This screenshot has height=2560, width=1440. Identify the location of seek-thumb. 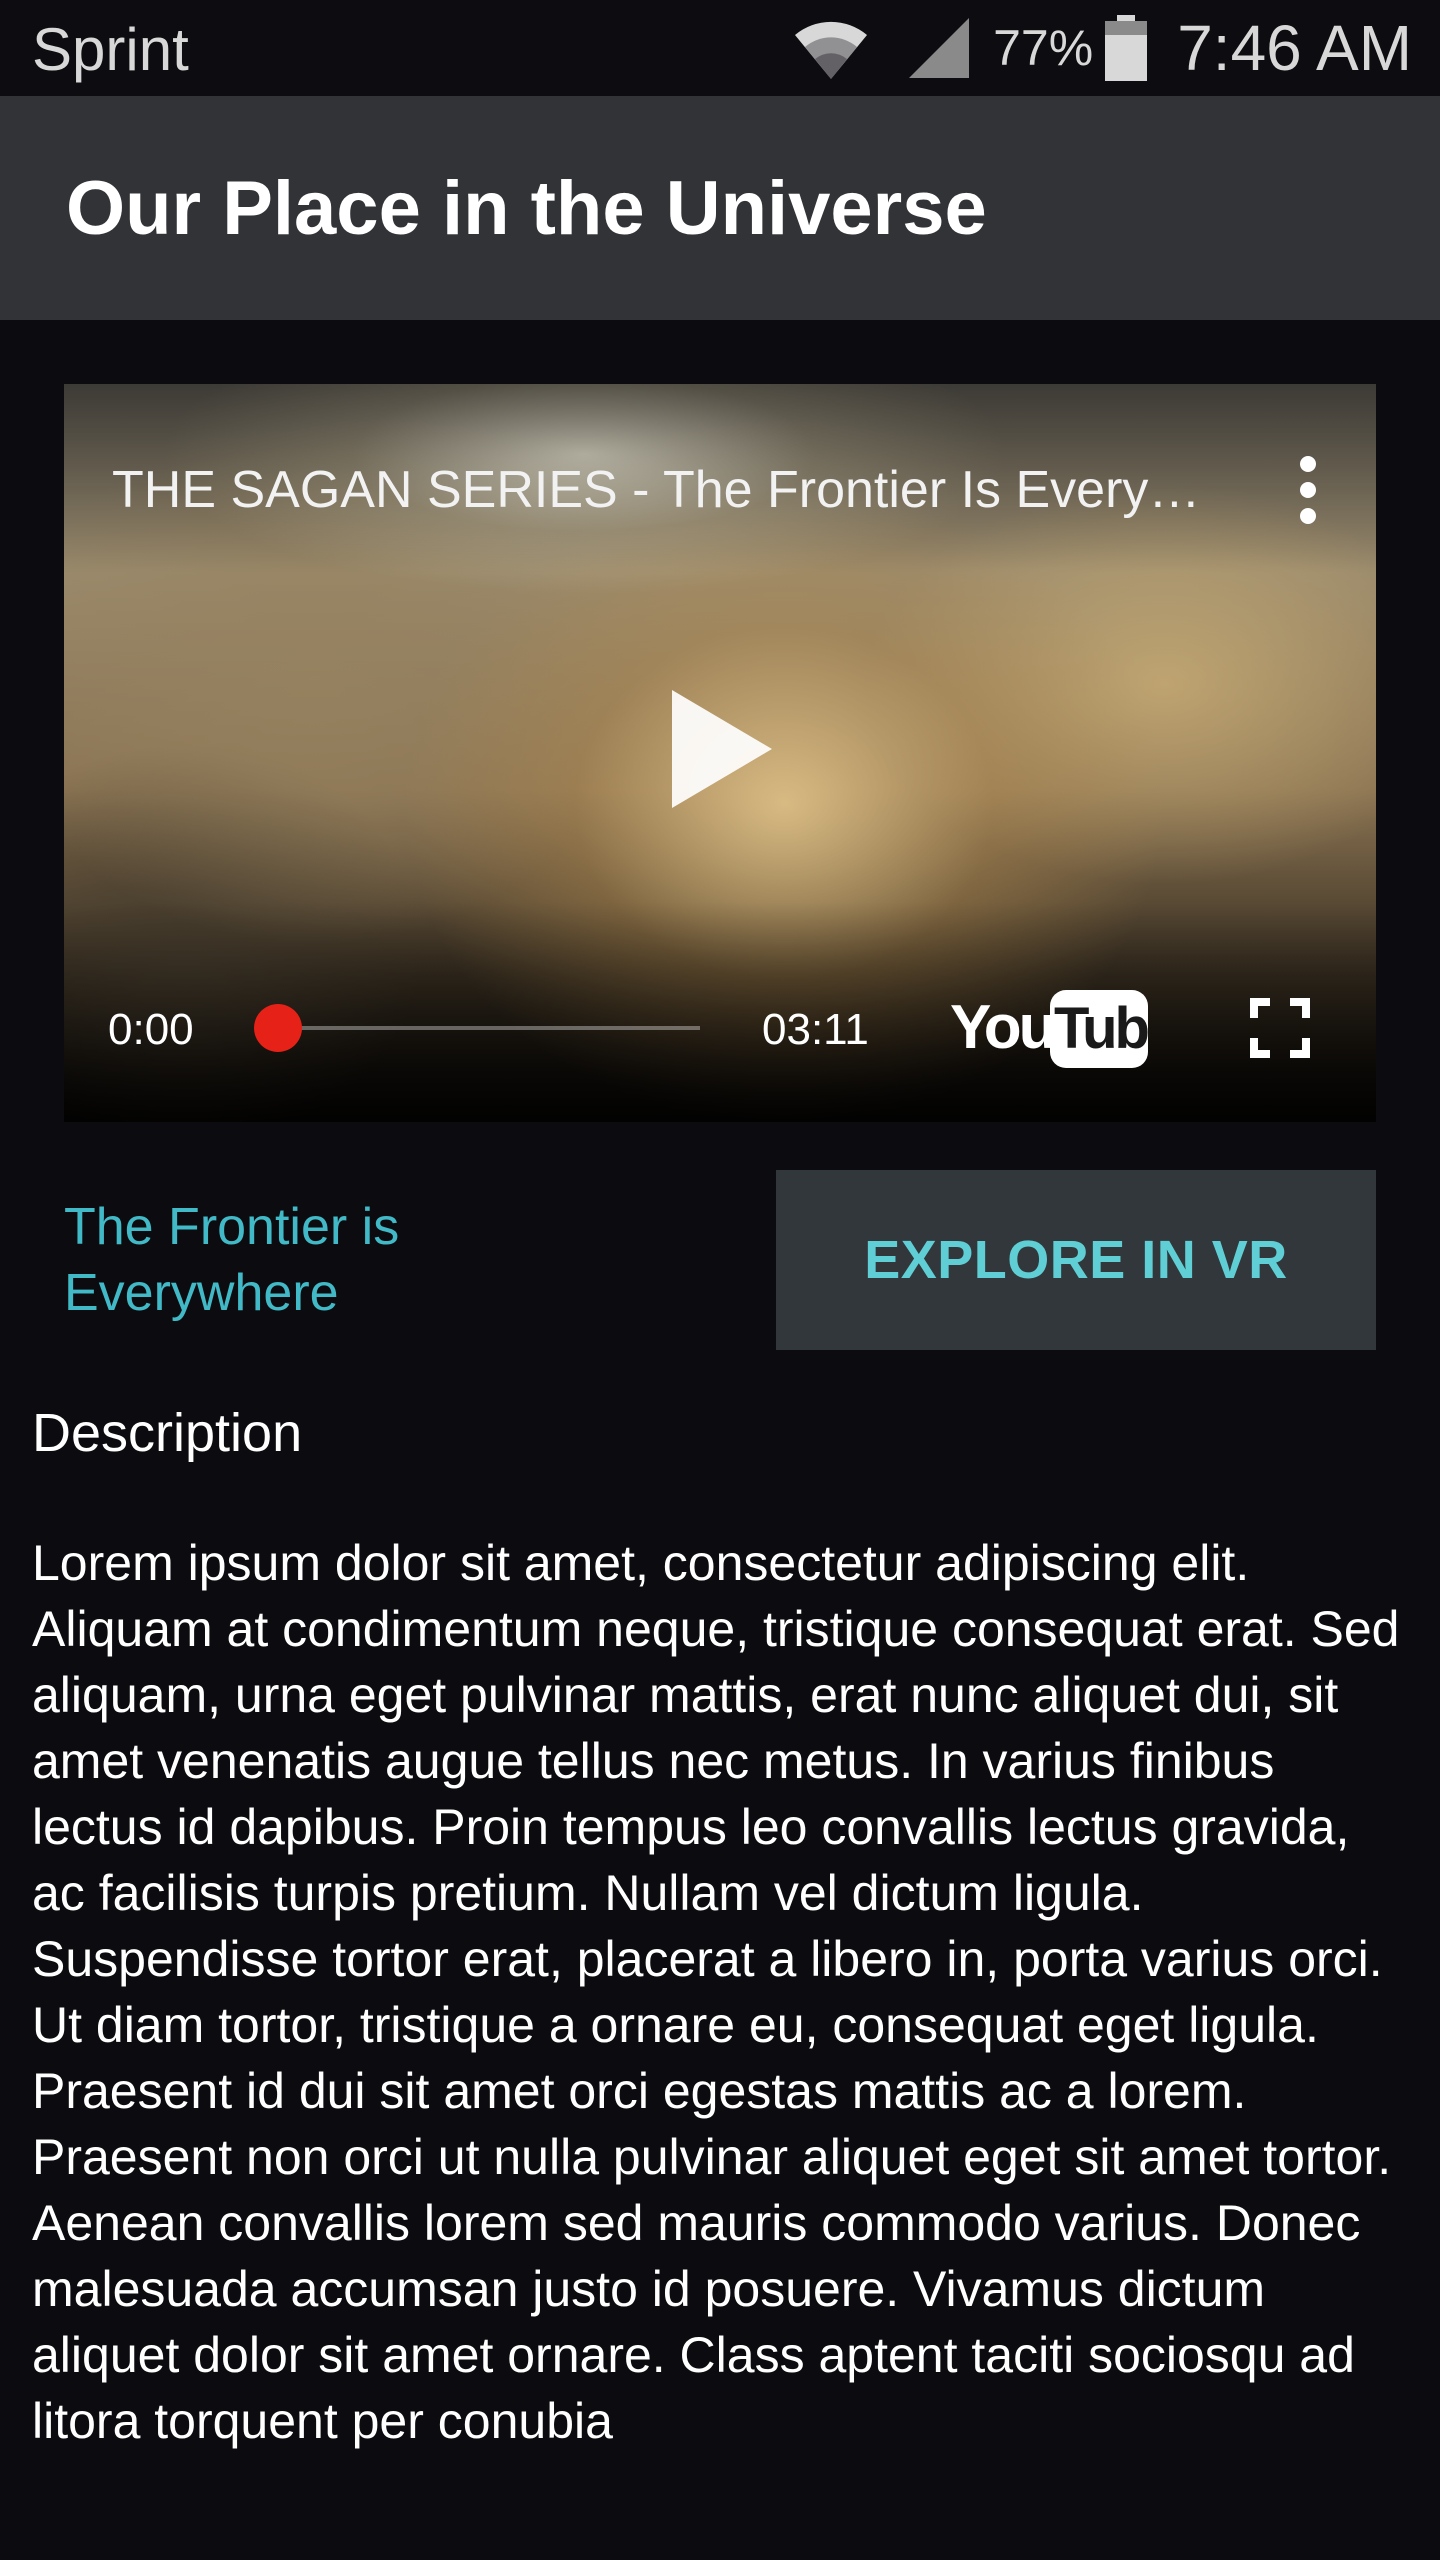
(278, 1028).